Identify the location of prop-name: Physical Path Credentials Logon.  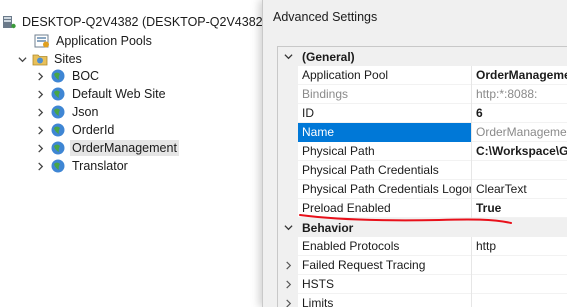
(385, 189).